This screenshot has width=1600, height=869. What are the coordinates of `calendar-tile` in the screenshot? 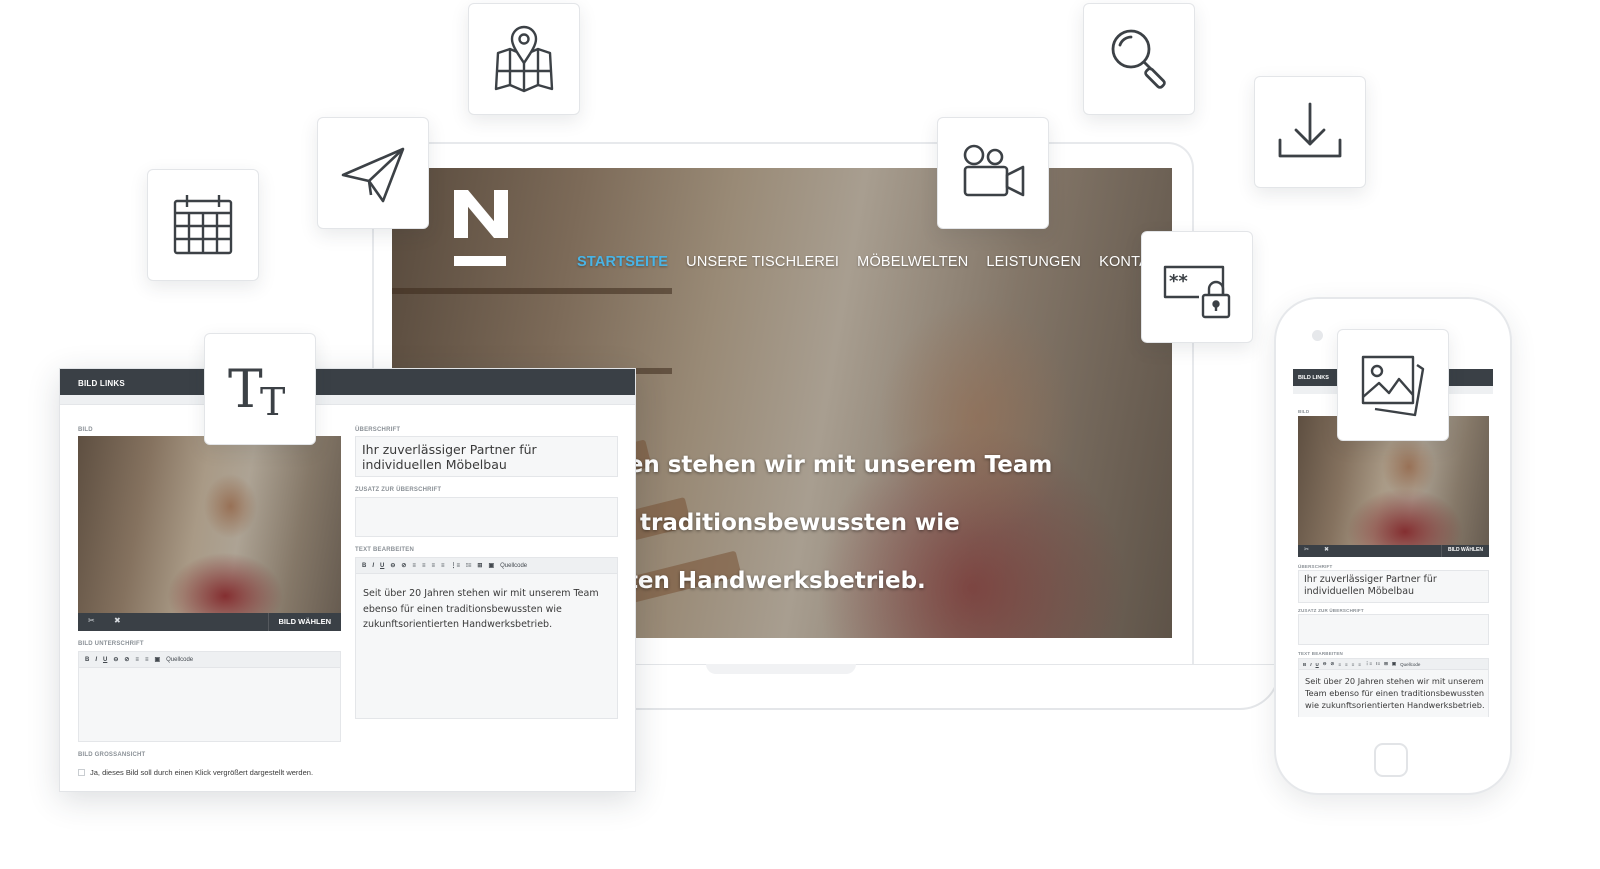 It's located at (203, 225).